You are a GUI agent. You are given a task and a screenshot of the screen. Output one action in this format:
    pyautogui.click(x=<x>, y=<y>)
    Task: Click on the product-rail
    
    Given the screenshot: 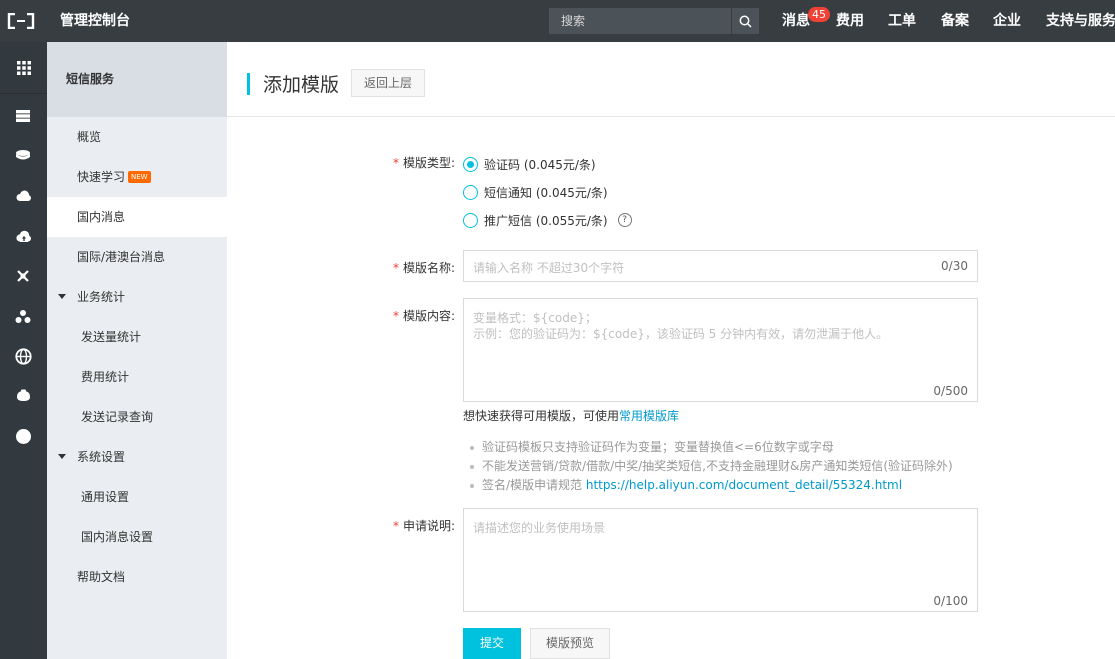 What is the action you would take?
    pyautogui.click(x=23, y=350)
    